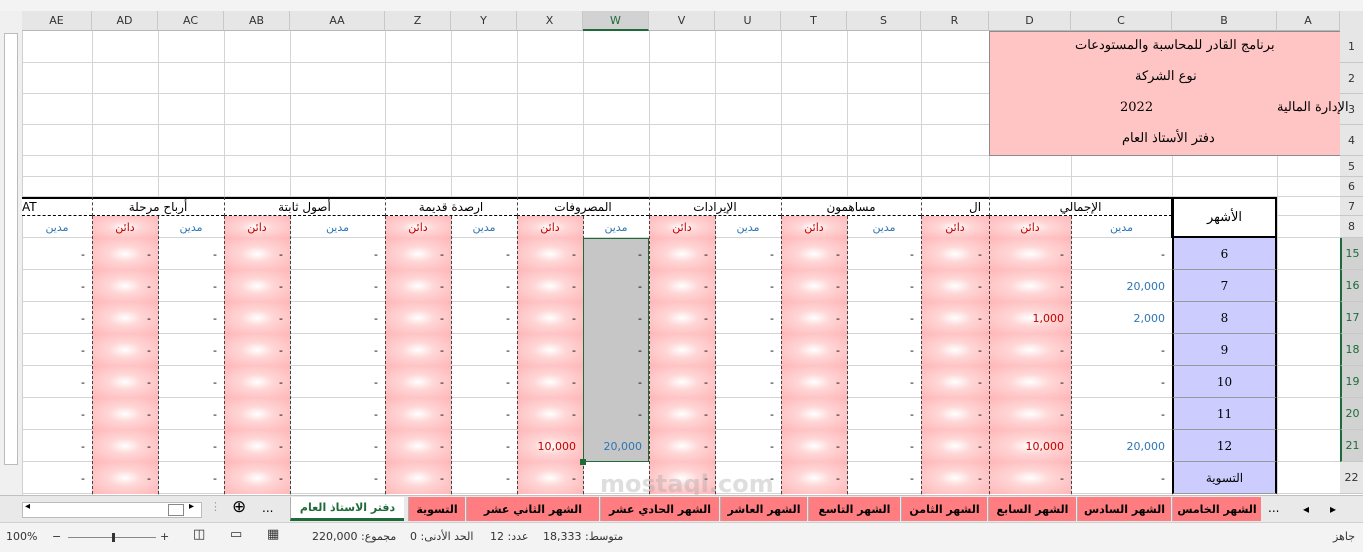  What do you see at coordinates (1121, 286) in the screenshot?
I see `table-cell: 20,000` at bounding box center [1121, 286].